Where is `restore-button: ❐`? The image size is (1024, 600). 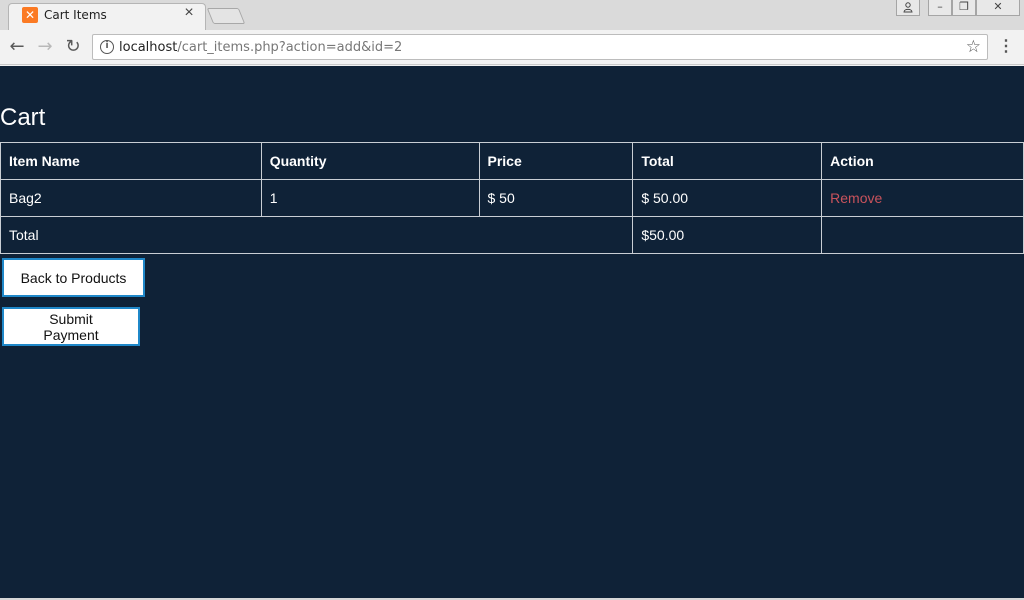 restore-button: ❐ is located at coordinates (964, 8).